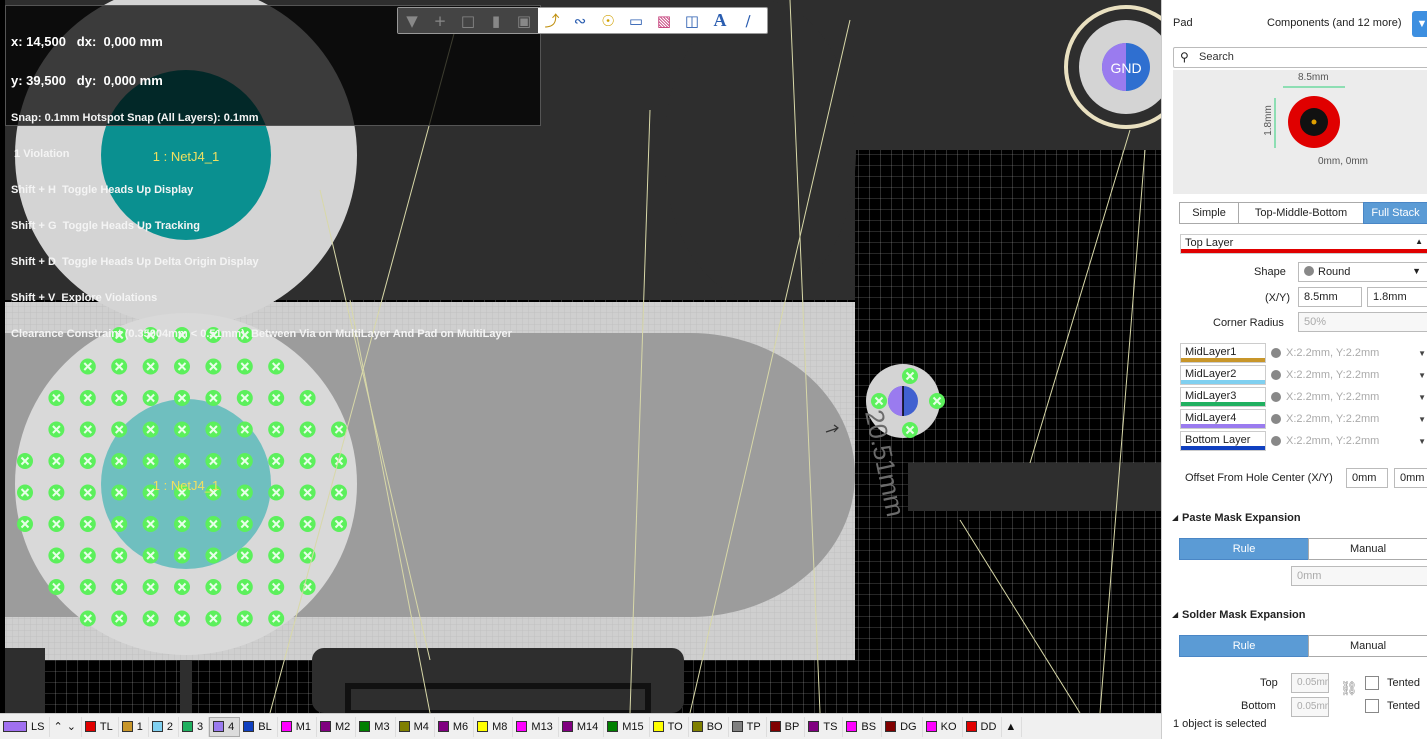 This screenshot has height=739, width=1427. I want to click on layer-row-midlayer1: MidLayer1 X:2.2mm, Y:2.2mm ▼, so click(1303, 353).